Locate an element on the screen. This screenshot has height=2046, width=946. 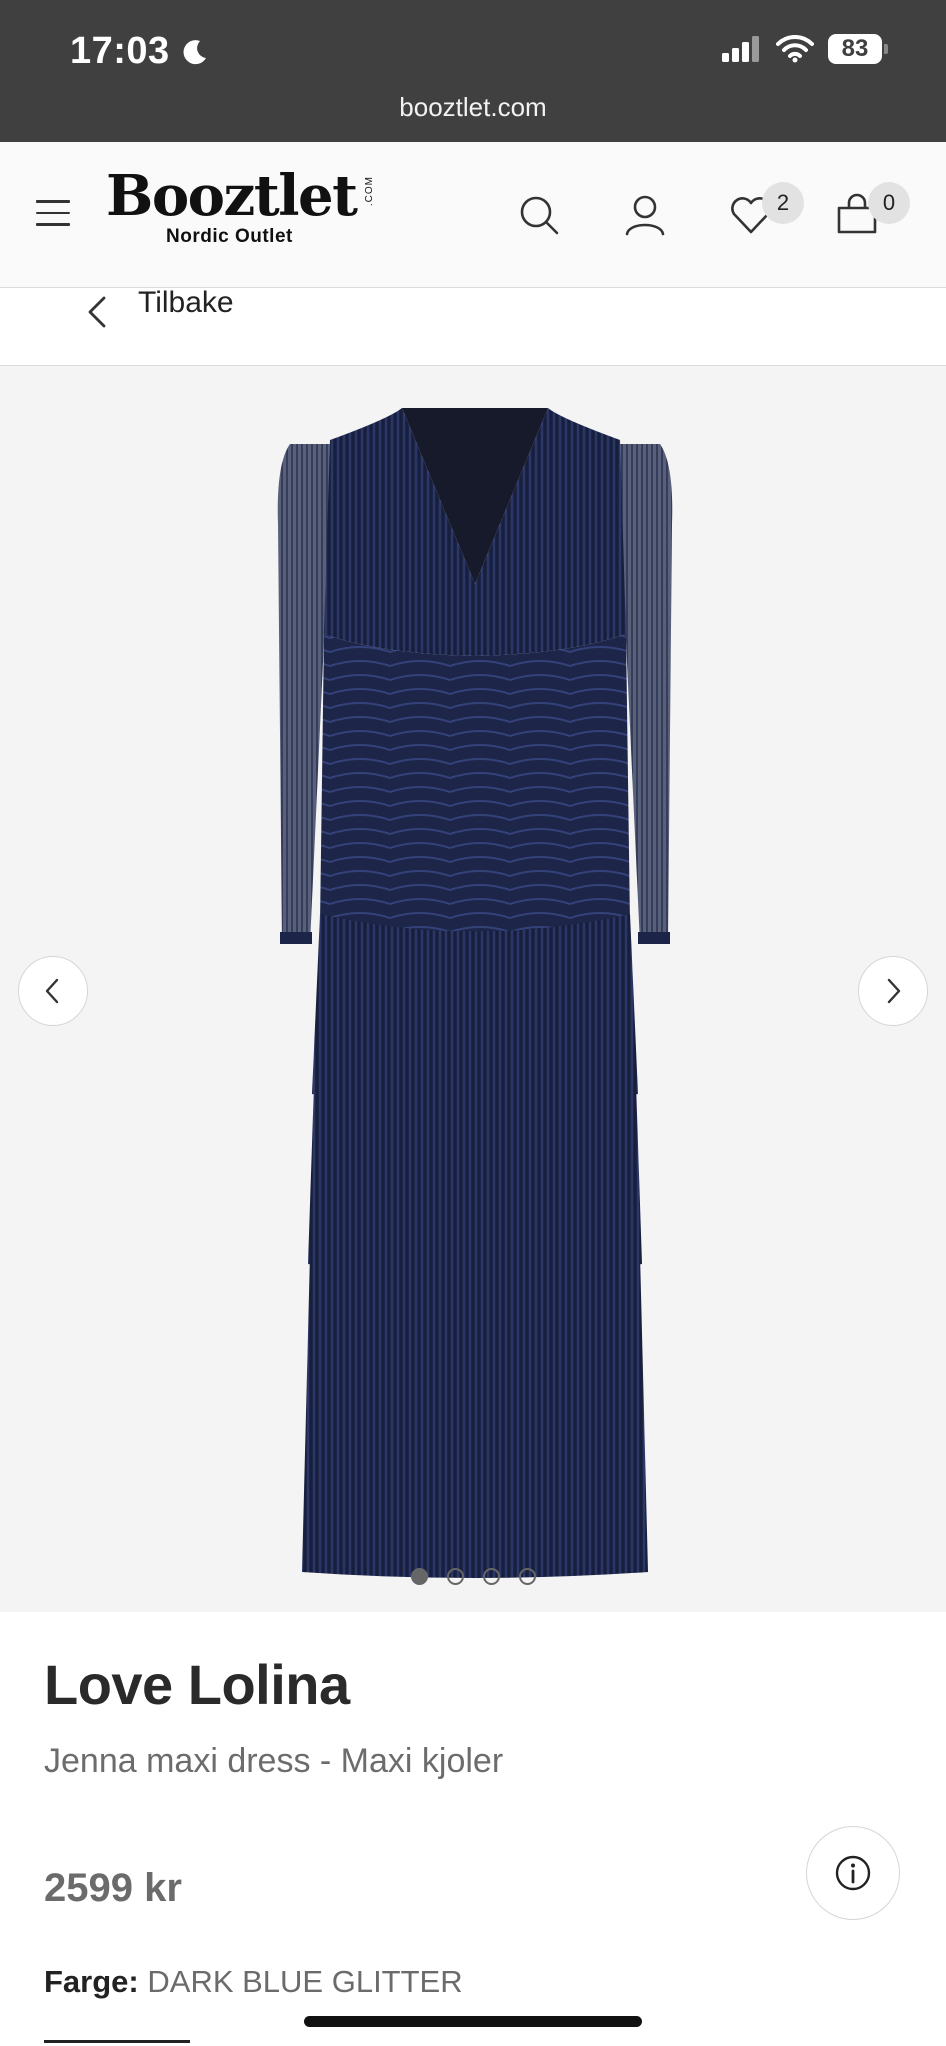
color-info: Farge: DARK BLUE GLITTER is located at coordinates (253, 1982).